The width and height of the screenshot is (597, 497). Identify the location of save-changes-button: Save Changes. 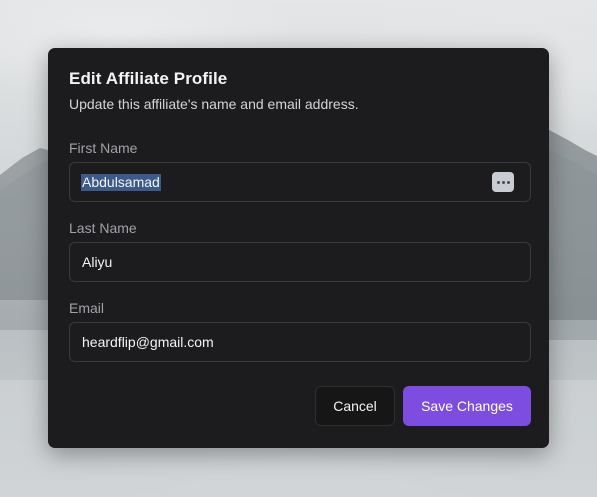
(467, 406).